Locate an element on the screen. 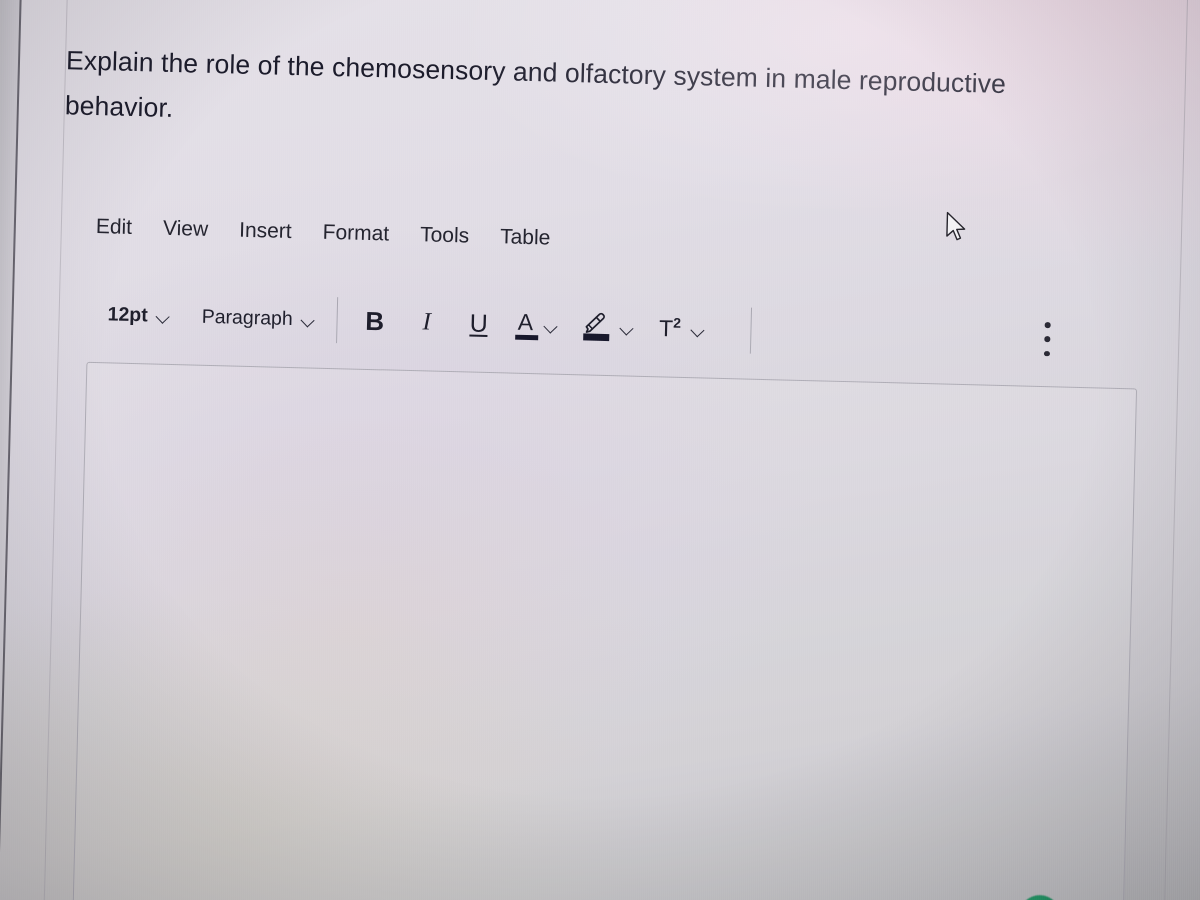 The width and height of the screenshot is (1200, 900). highlighter-icon is located at coordinates (596, 326).